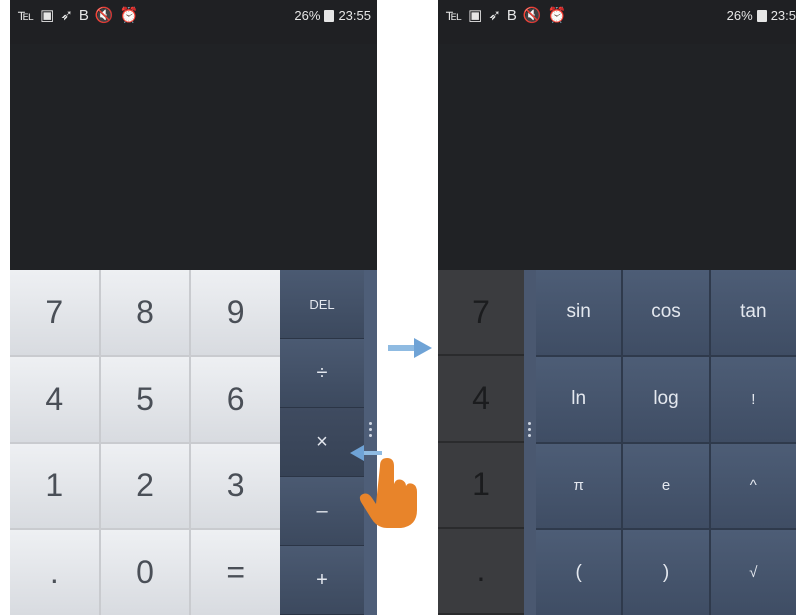  What do you see at coordinates (145, 399) in the screenshot?
I see `key-5: 5` at bounding box center [145, 399].